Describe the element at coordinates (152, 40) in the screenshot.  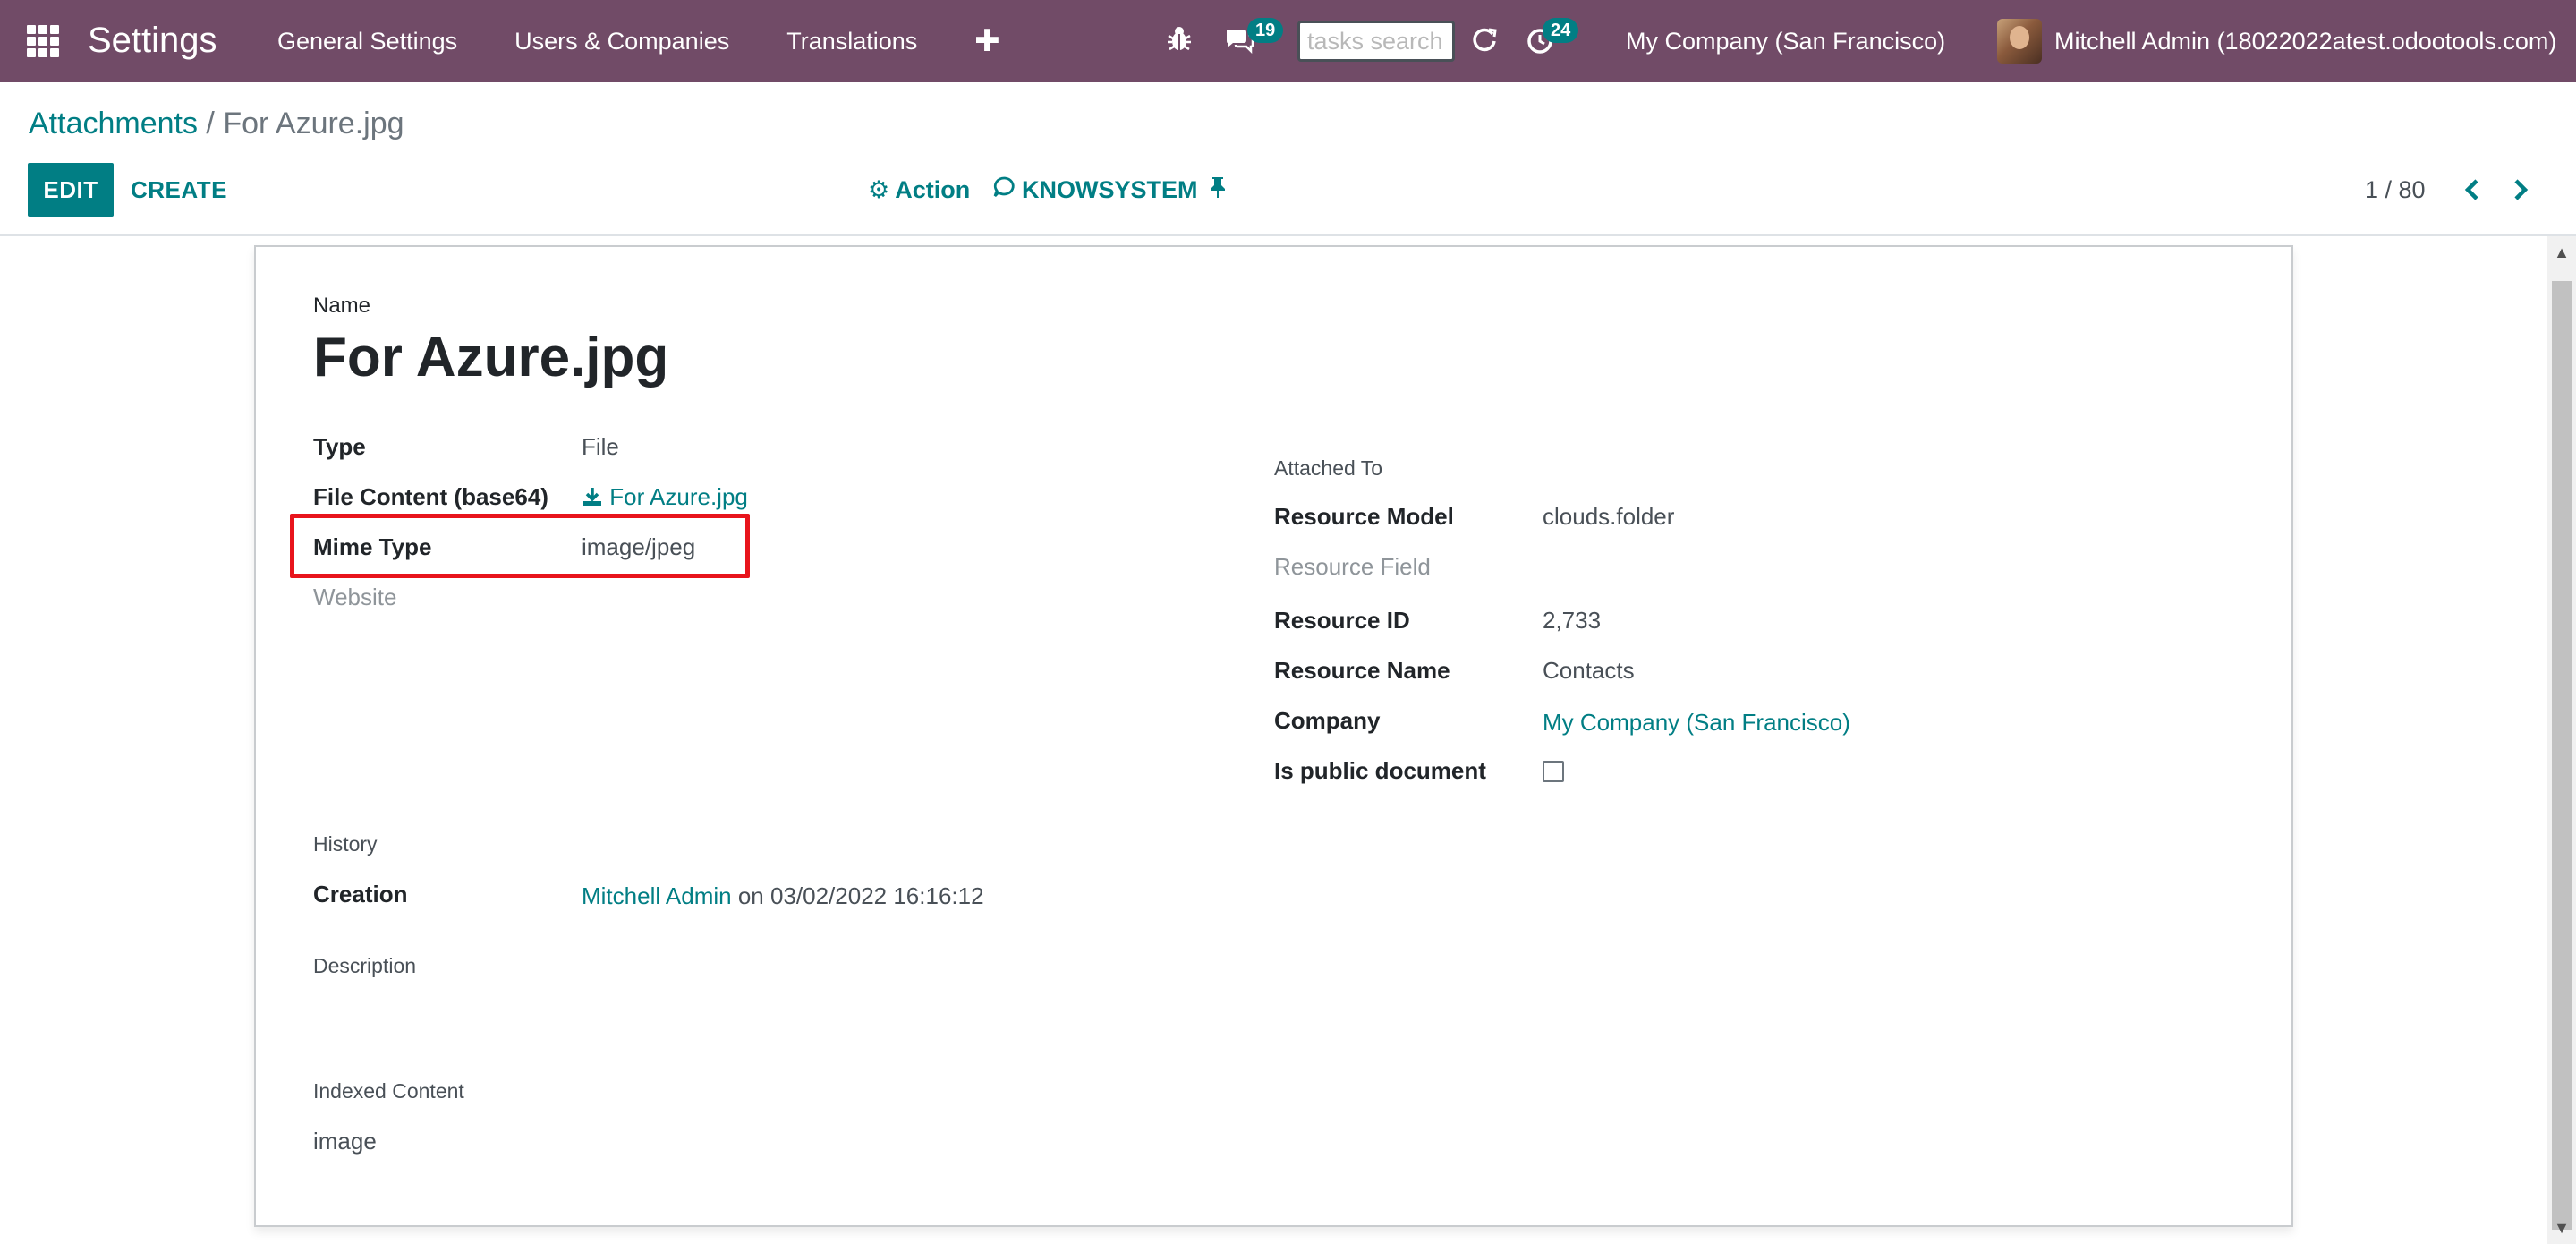
I see `app-title: Settings` at that location.